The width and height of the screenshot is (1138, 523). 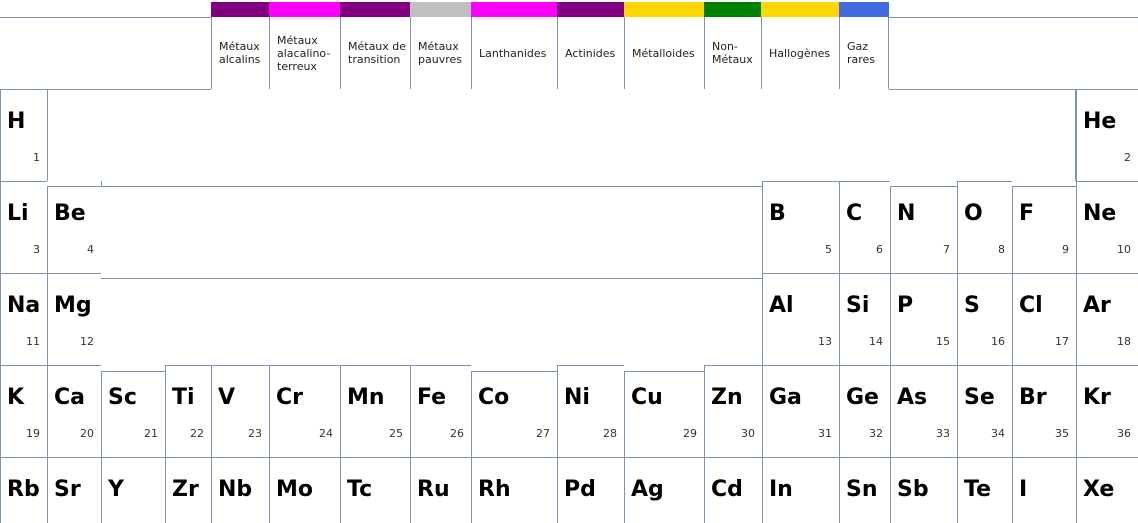 What do you see at coordinates (440, 53) in the screenshot?
I see `legend-poor-metals: Métaux pauvres` at bounding box center [440, 53].